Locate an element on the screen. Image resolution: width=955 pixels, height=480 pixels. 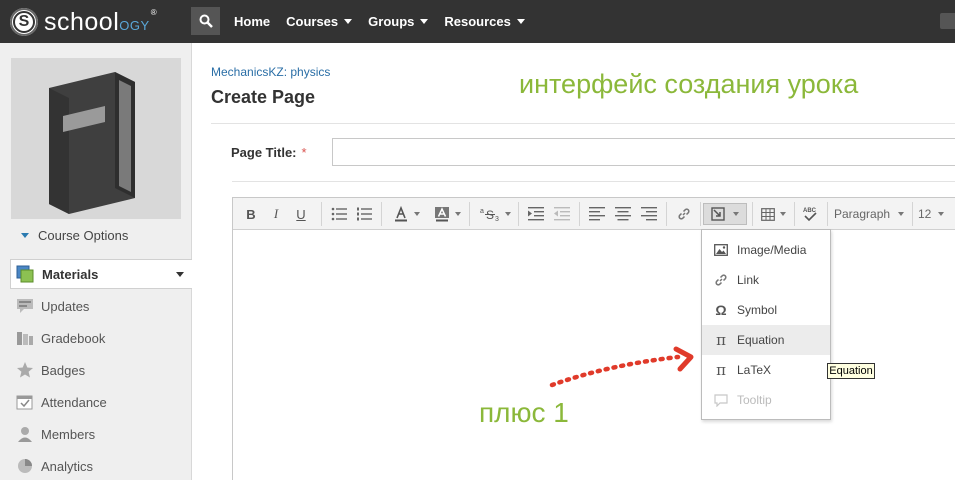
annotation-arrow is located at coordinates (621, 367).